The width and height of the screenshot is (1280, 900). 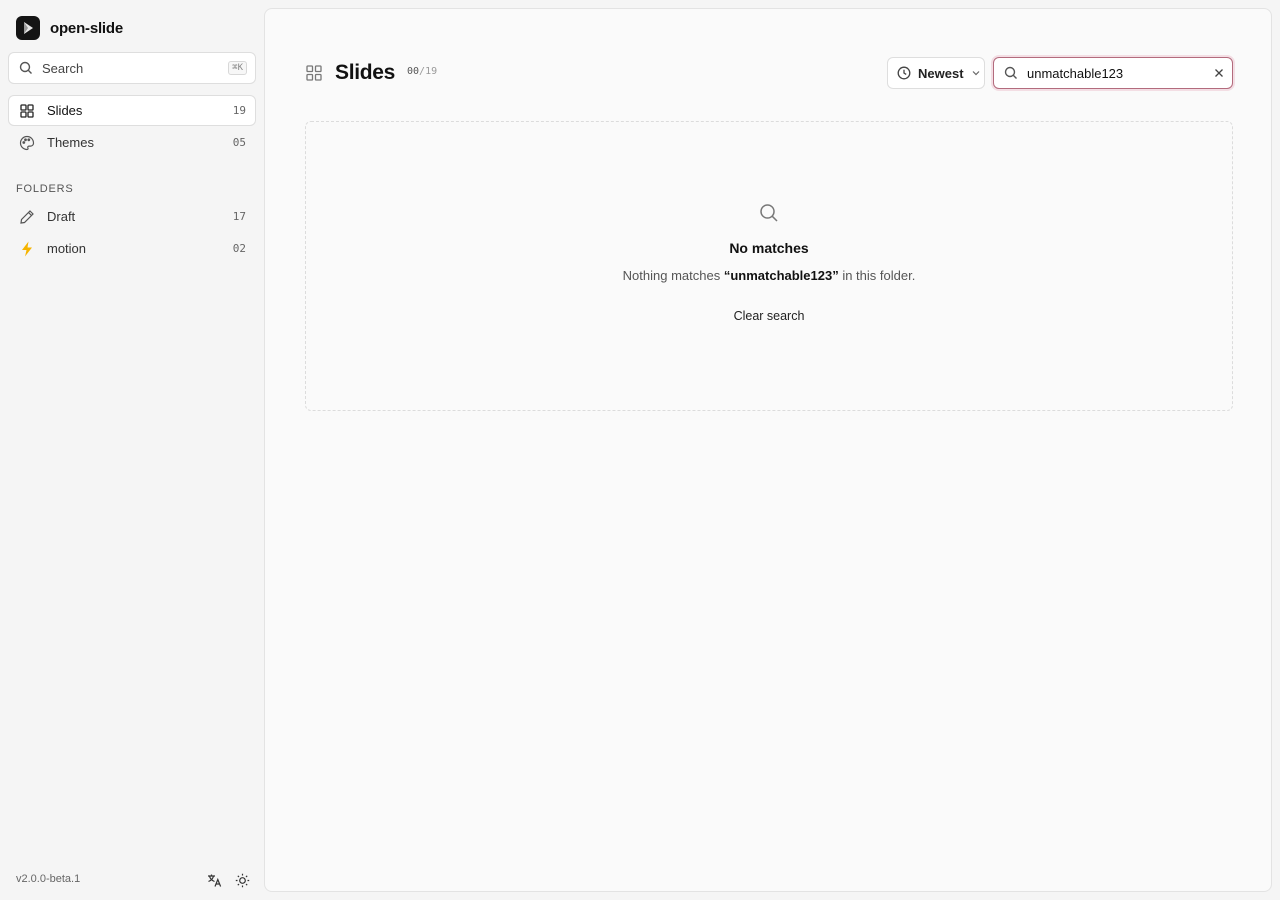 I want to click on sidebar-item-label: Themes, so click(x=70, y=142).